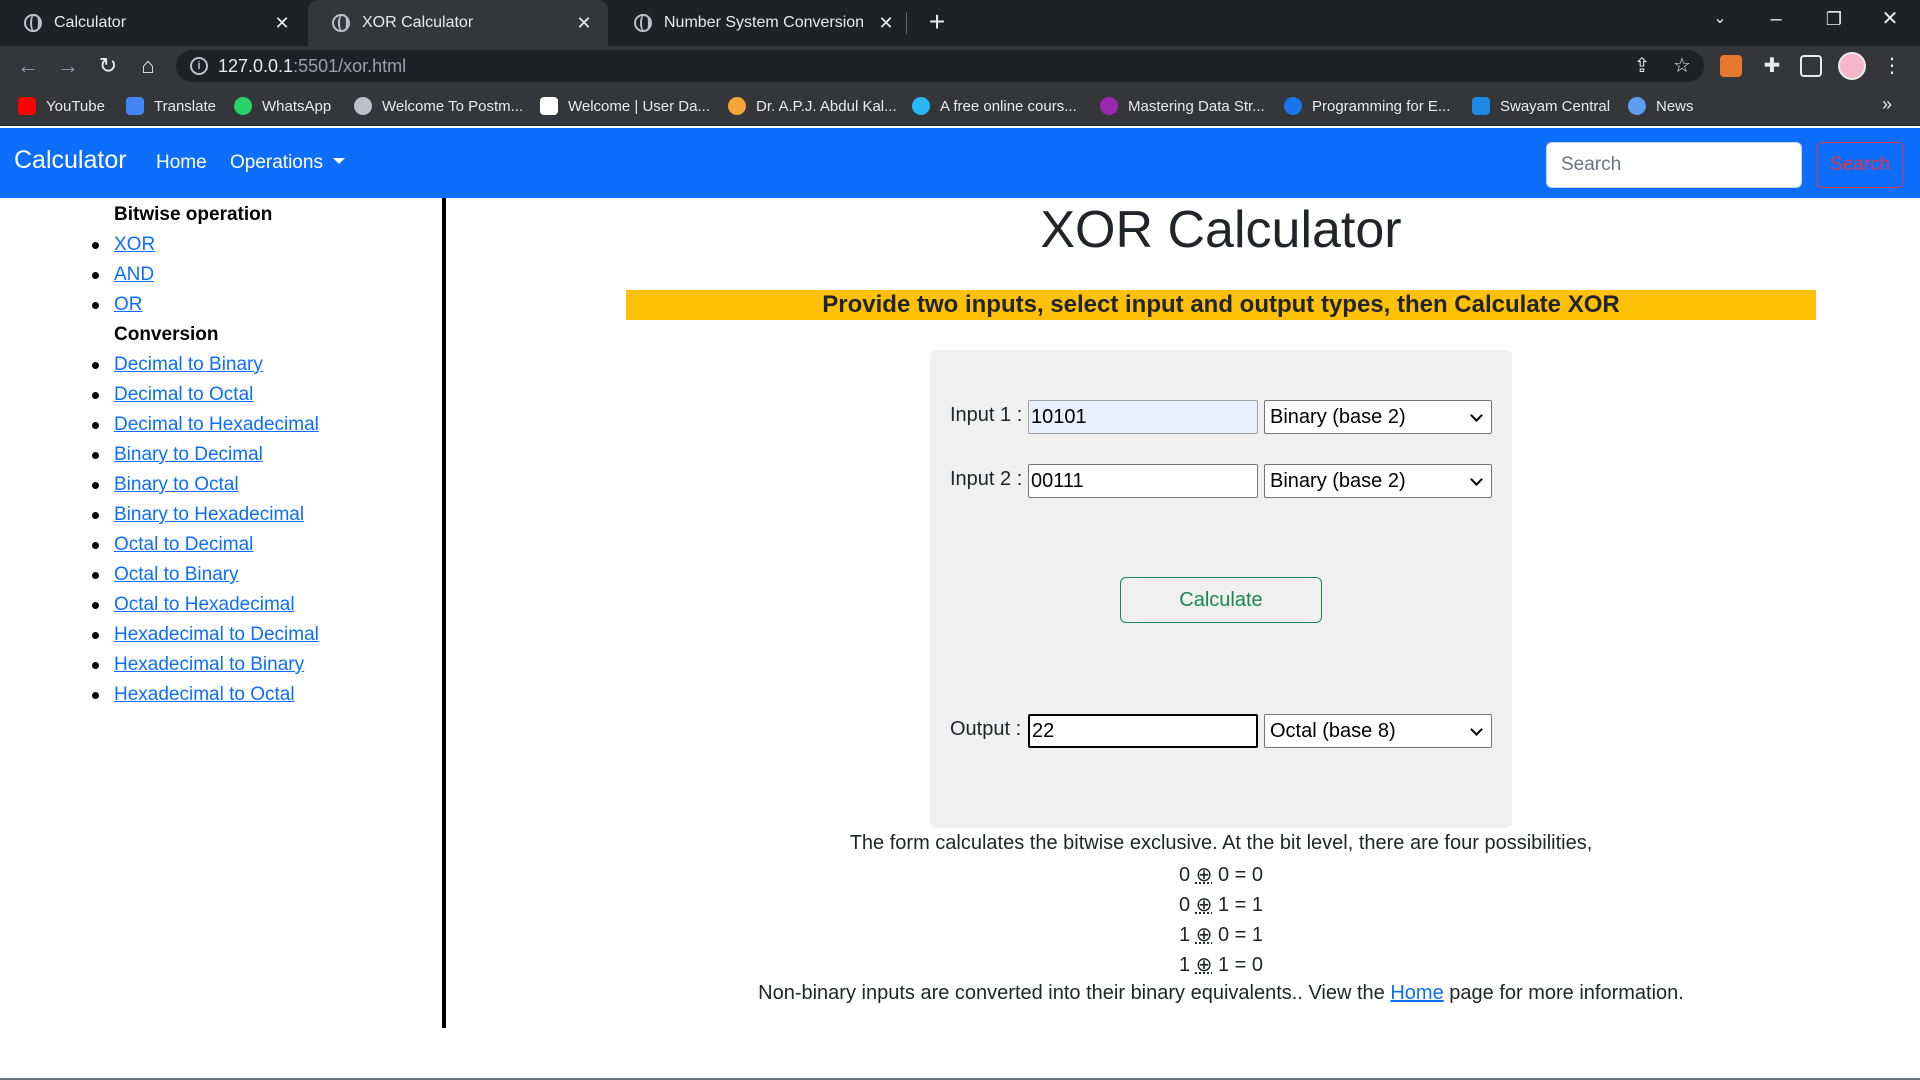 The image size is (1920, 1080). Describe the element at coordinates (188, 455) in the screenshot. I see `sidebar-link: Binary to Decimal` at that location.